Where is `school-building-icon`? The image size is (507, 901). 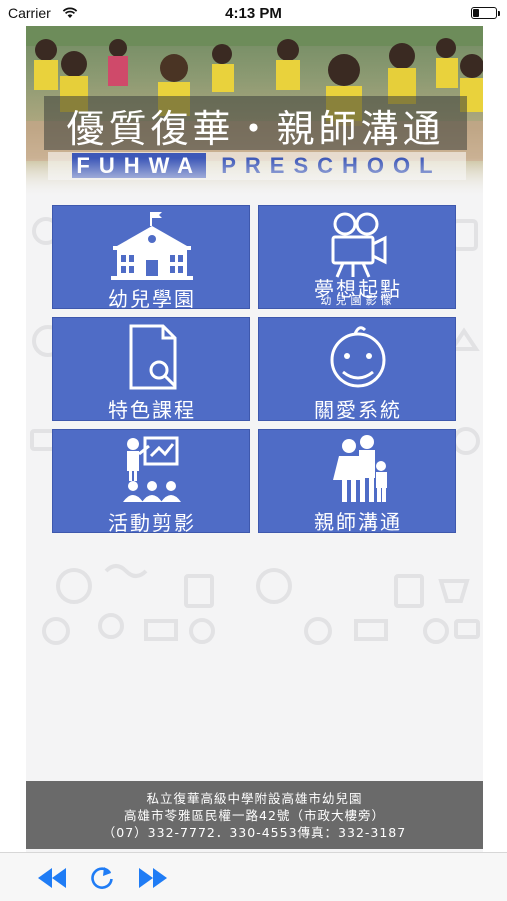
school-building-icon is located at coordinates (152, 246).